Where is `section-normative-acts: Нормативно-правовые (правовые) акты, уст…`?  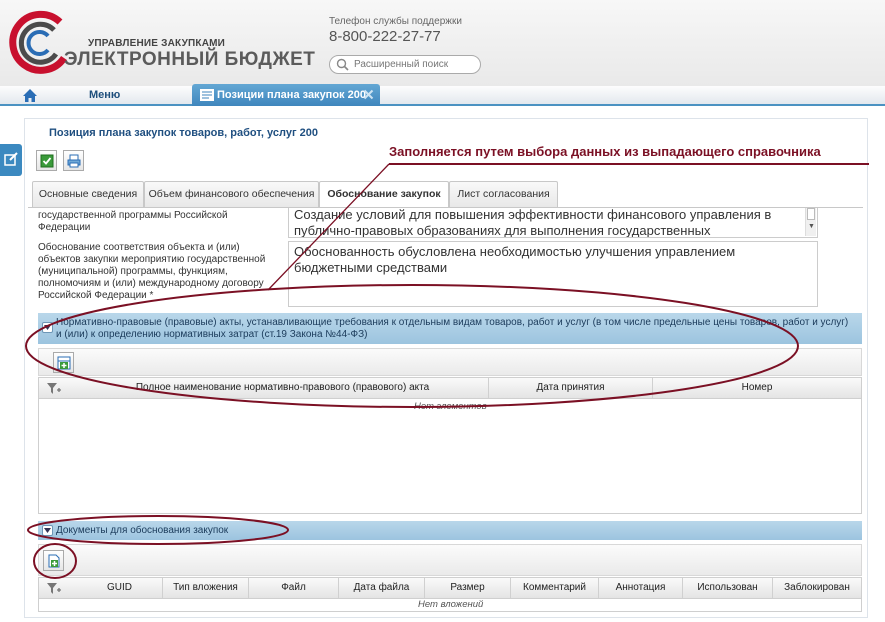 section-normative-acts: Нормативно-правовые (правовые) акты, уст… is located at coordinates (450, 328).